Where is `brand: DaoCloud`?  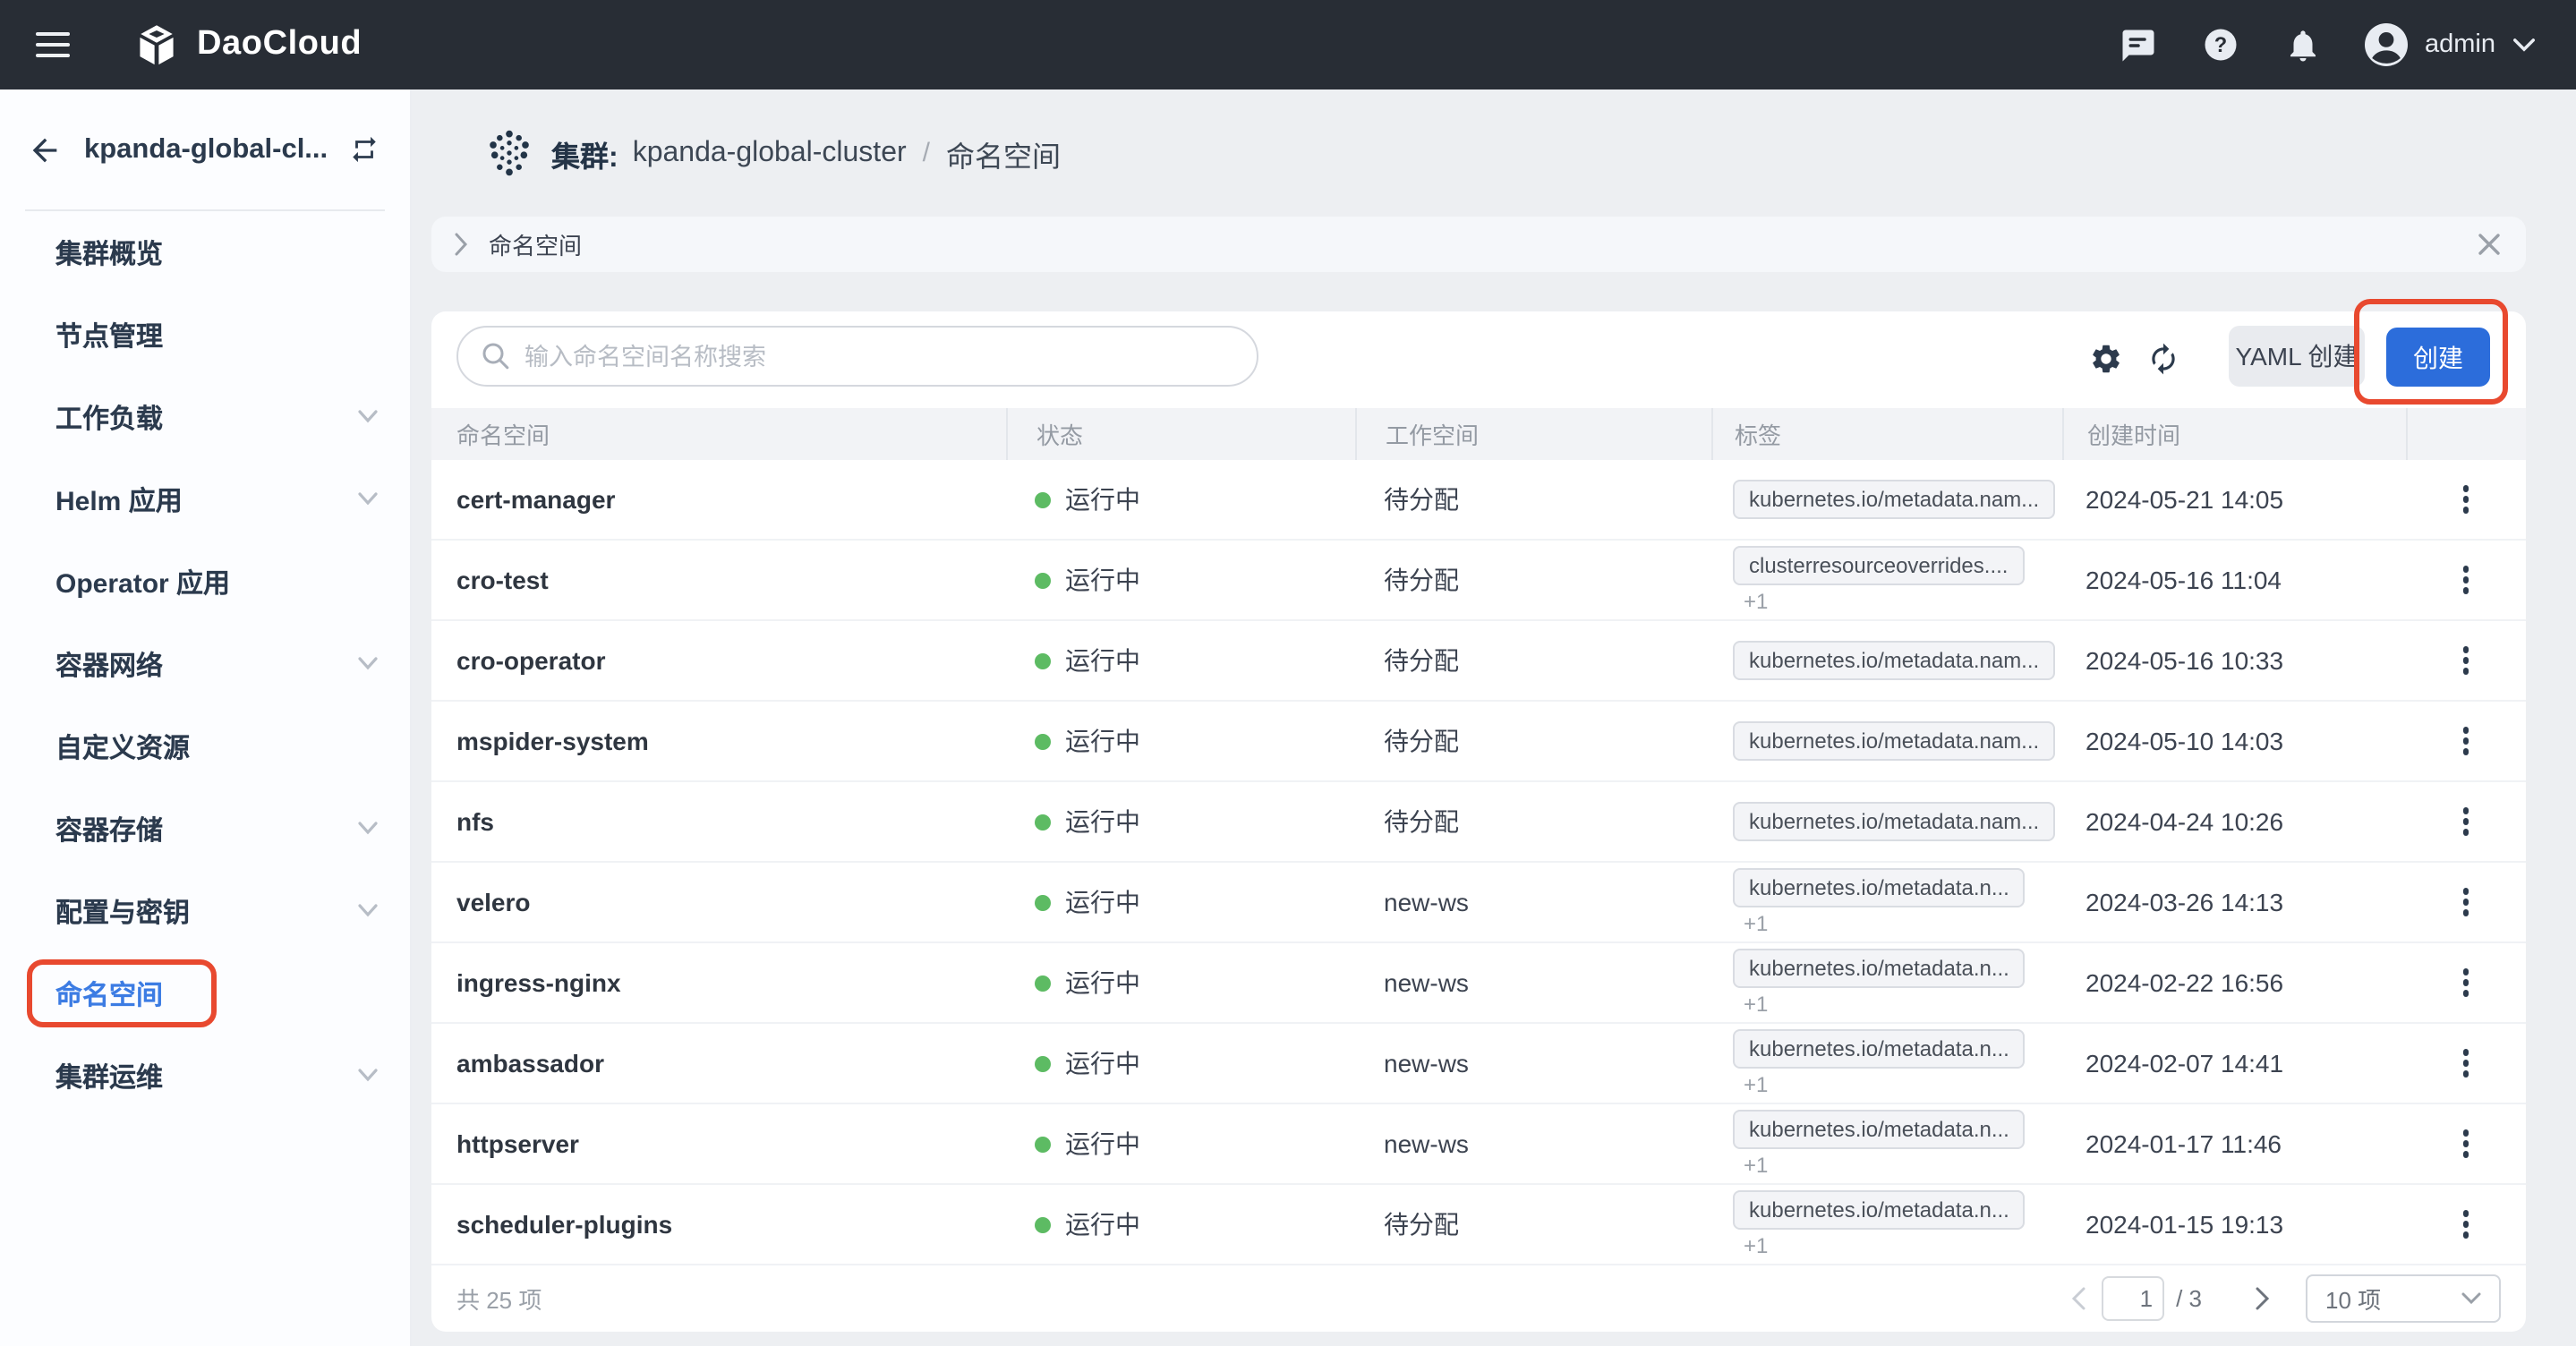
brand: DaoCloud is located at coordinates (247, 45).